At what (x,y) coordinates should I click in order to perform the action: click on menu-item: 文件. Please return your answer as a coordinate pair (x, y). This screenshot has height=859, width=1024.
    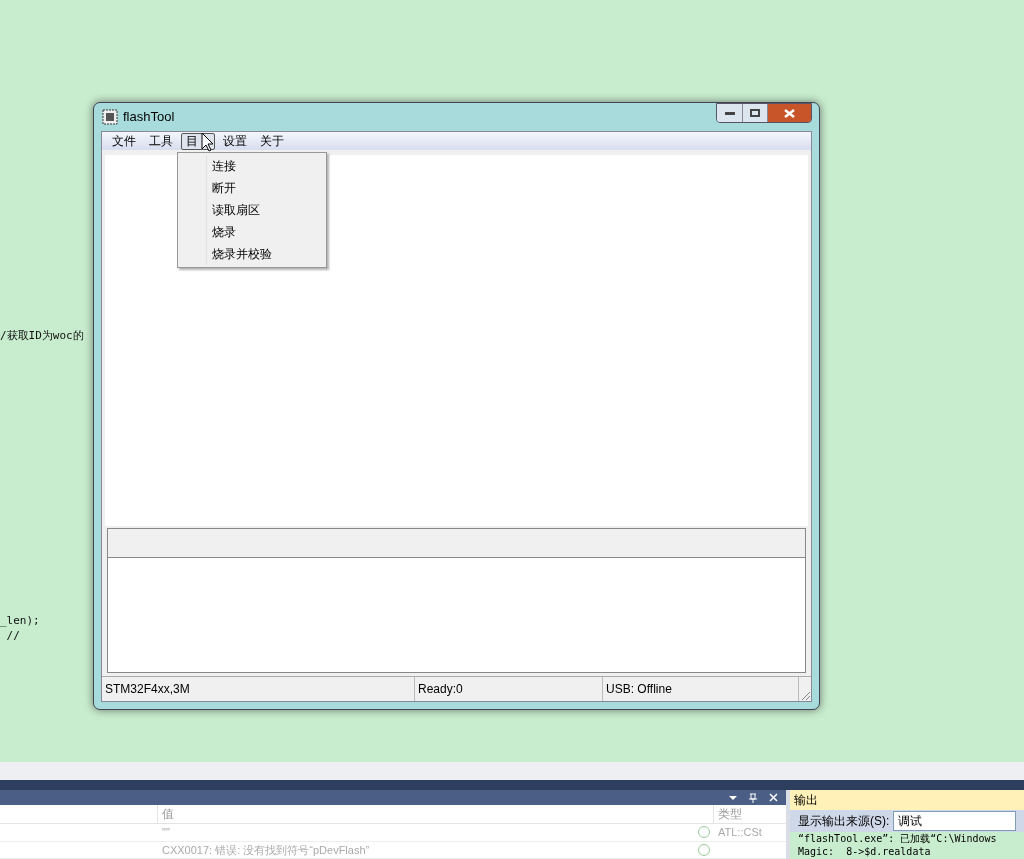
    Looking at the image, I should click on (124, 141).